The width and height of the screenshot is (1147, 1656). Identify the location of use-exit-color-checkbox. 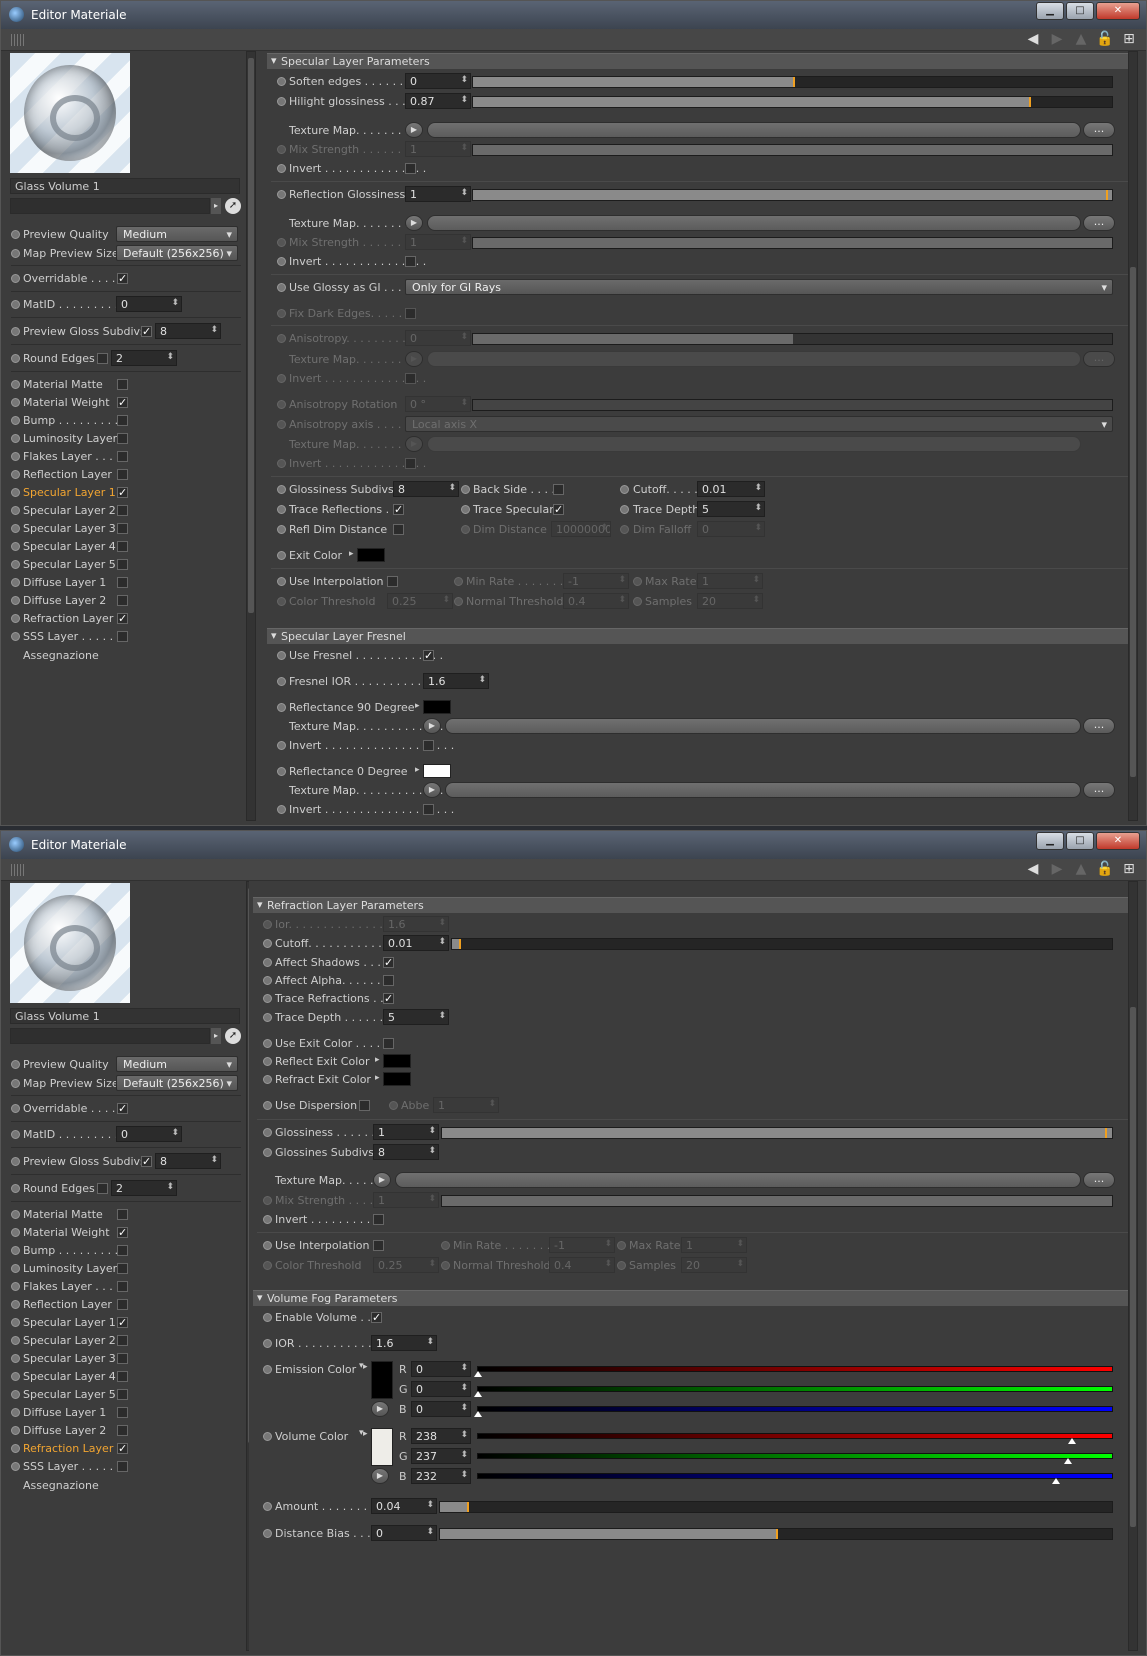
(388, 1043).